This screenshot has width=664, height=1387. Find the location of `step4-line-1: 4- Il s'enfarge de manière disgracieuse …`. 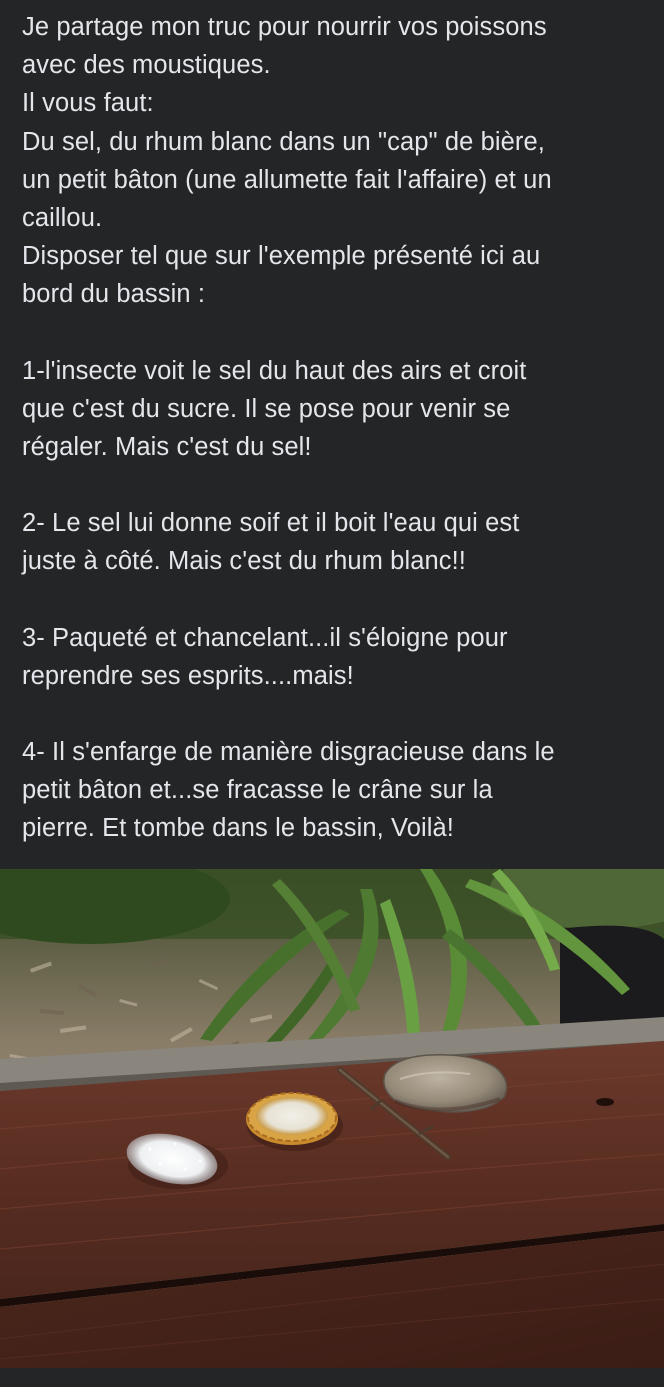

step4-line-1: 4- Il s'enfarge de manière disgracieuse … is located at coordinates (288, 752).